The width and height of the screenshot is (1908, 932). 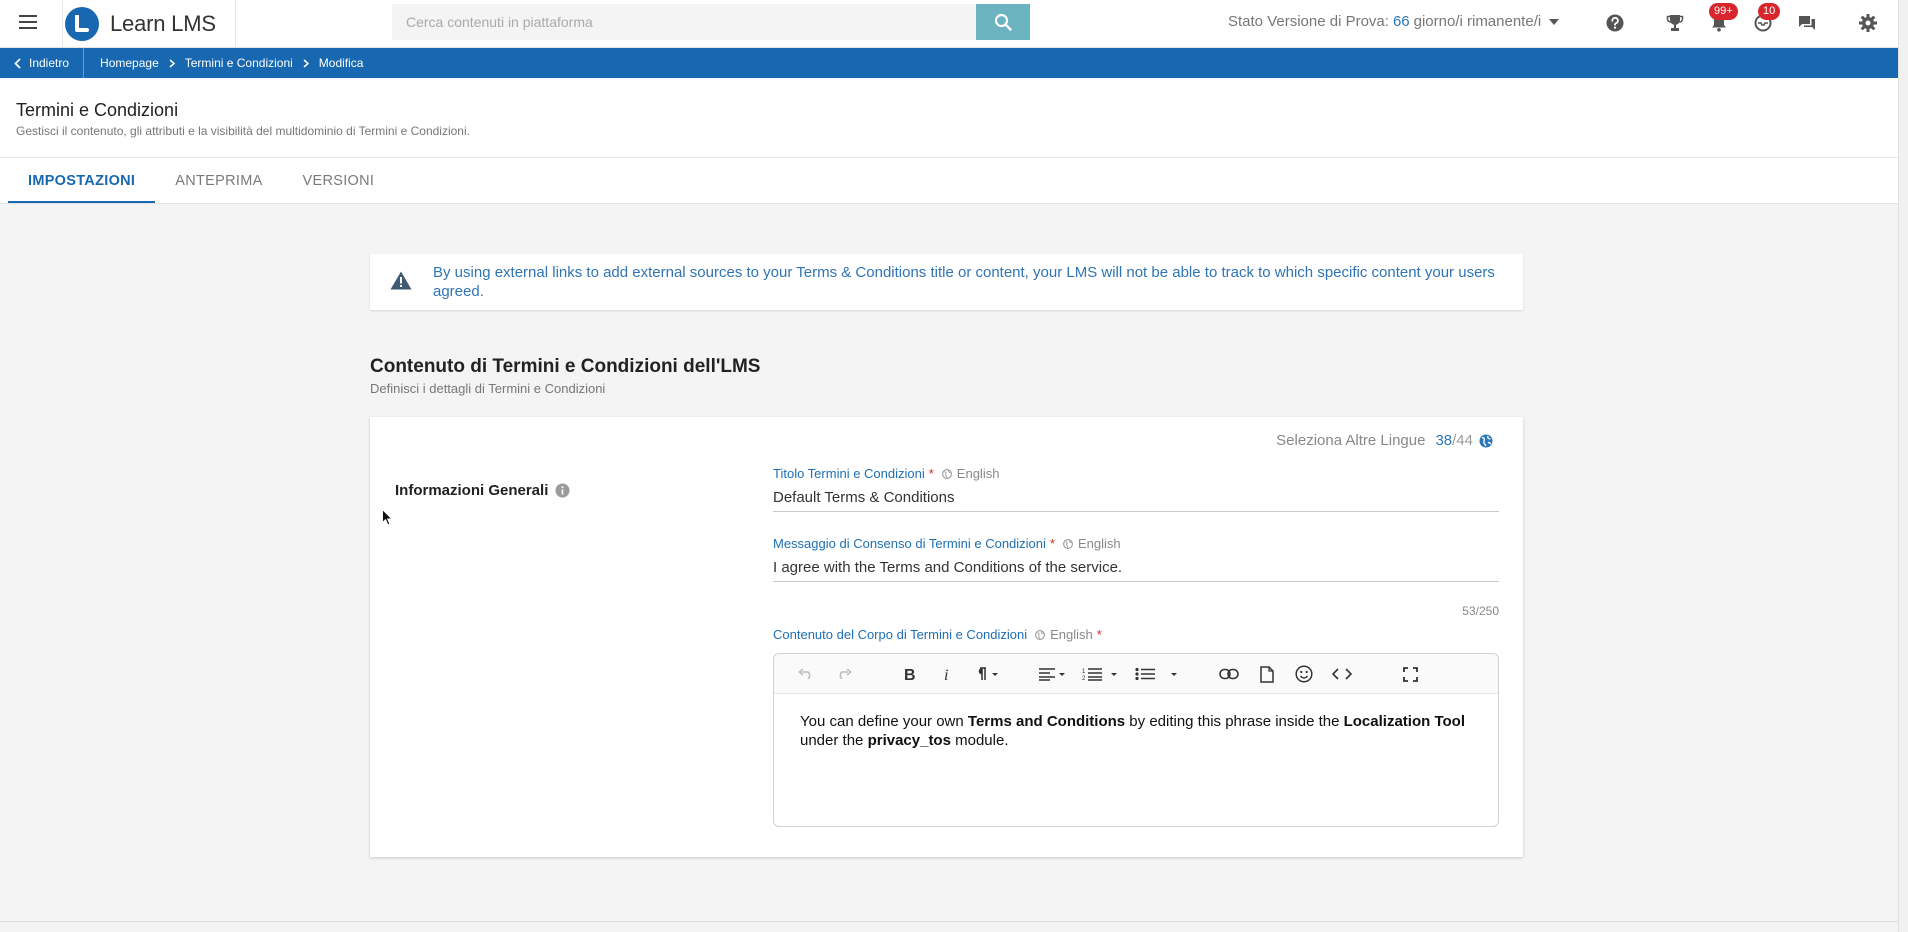 I want to click on ordered-list-icon: 12, so click(x=1099, y=674).